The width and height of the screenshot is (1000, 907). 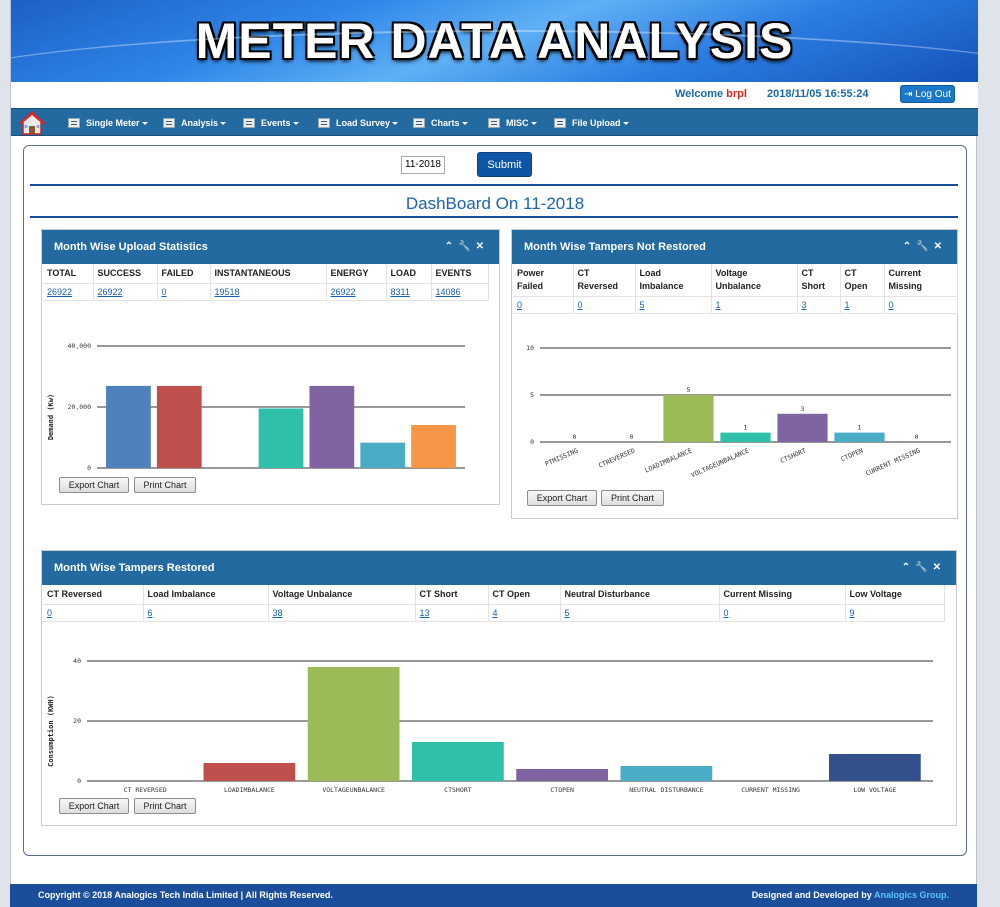 What do you see at coordinates (434, 472) in the screenshot?
I see `x-tick-label: EVENTS` at bounding box center [434, 472].